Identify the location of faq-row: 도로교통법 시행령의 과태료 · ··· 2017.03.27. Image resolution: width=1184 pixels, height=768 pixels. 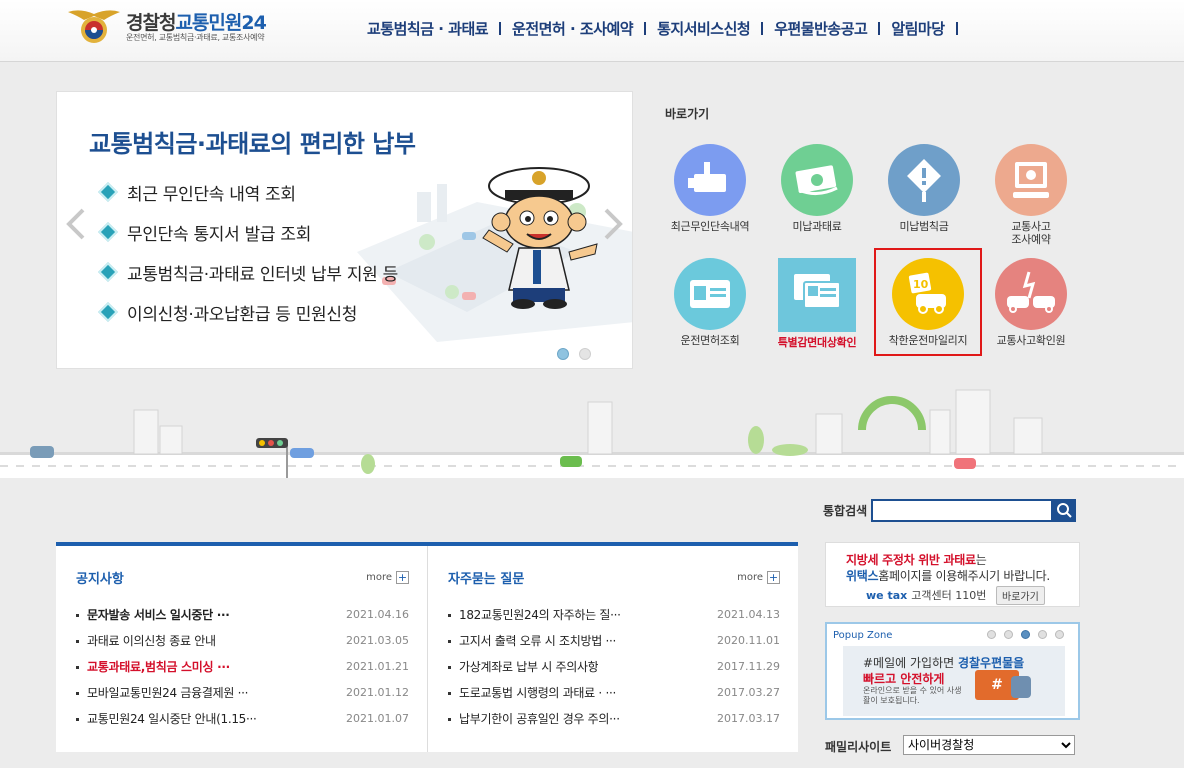
(614, 692).